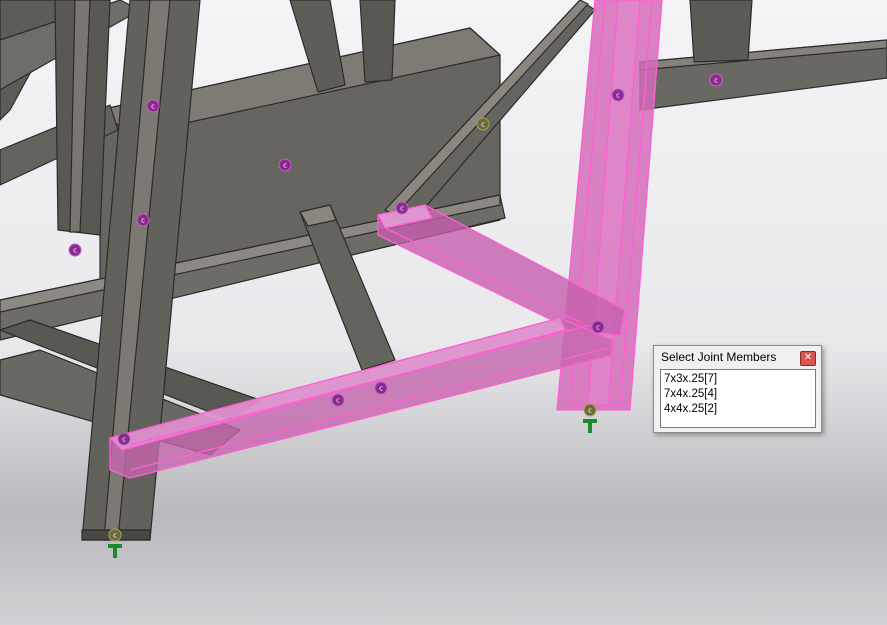  I want to click on joint-members-list: 7x3x.25[7] 7x4x.25[4] 4x4x.25[2], so click(738, 398).